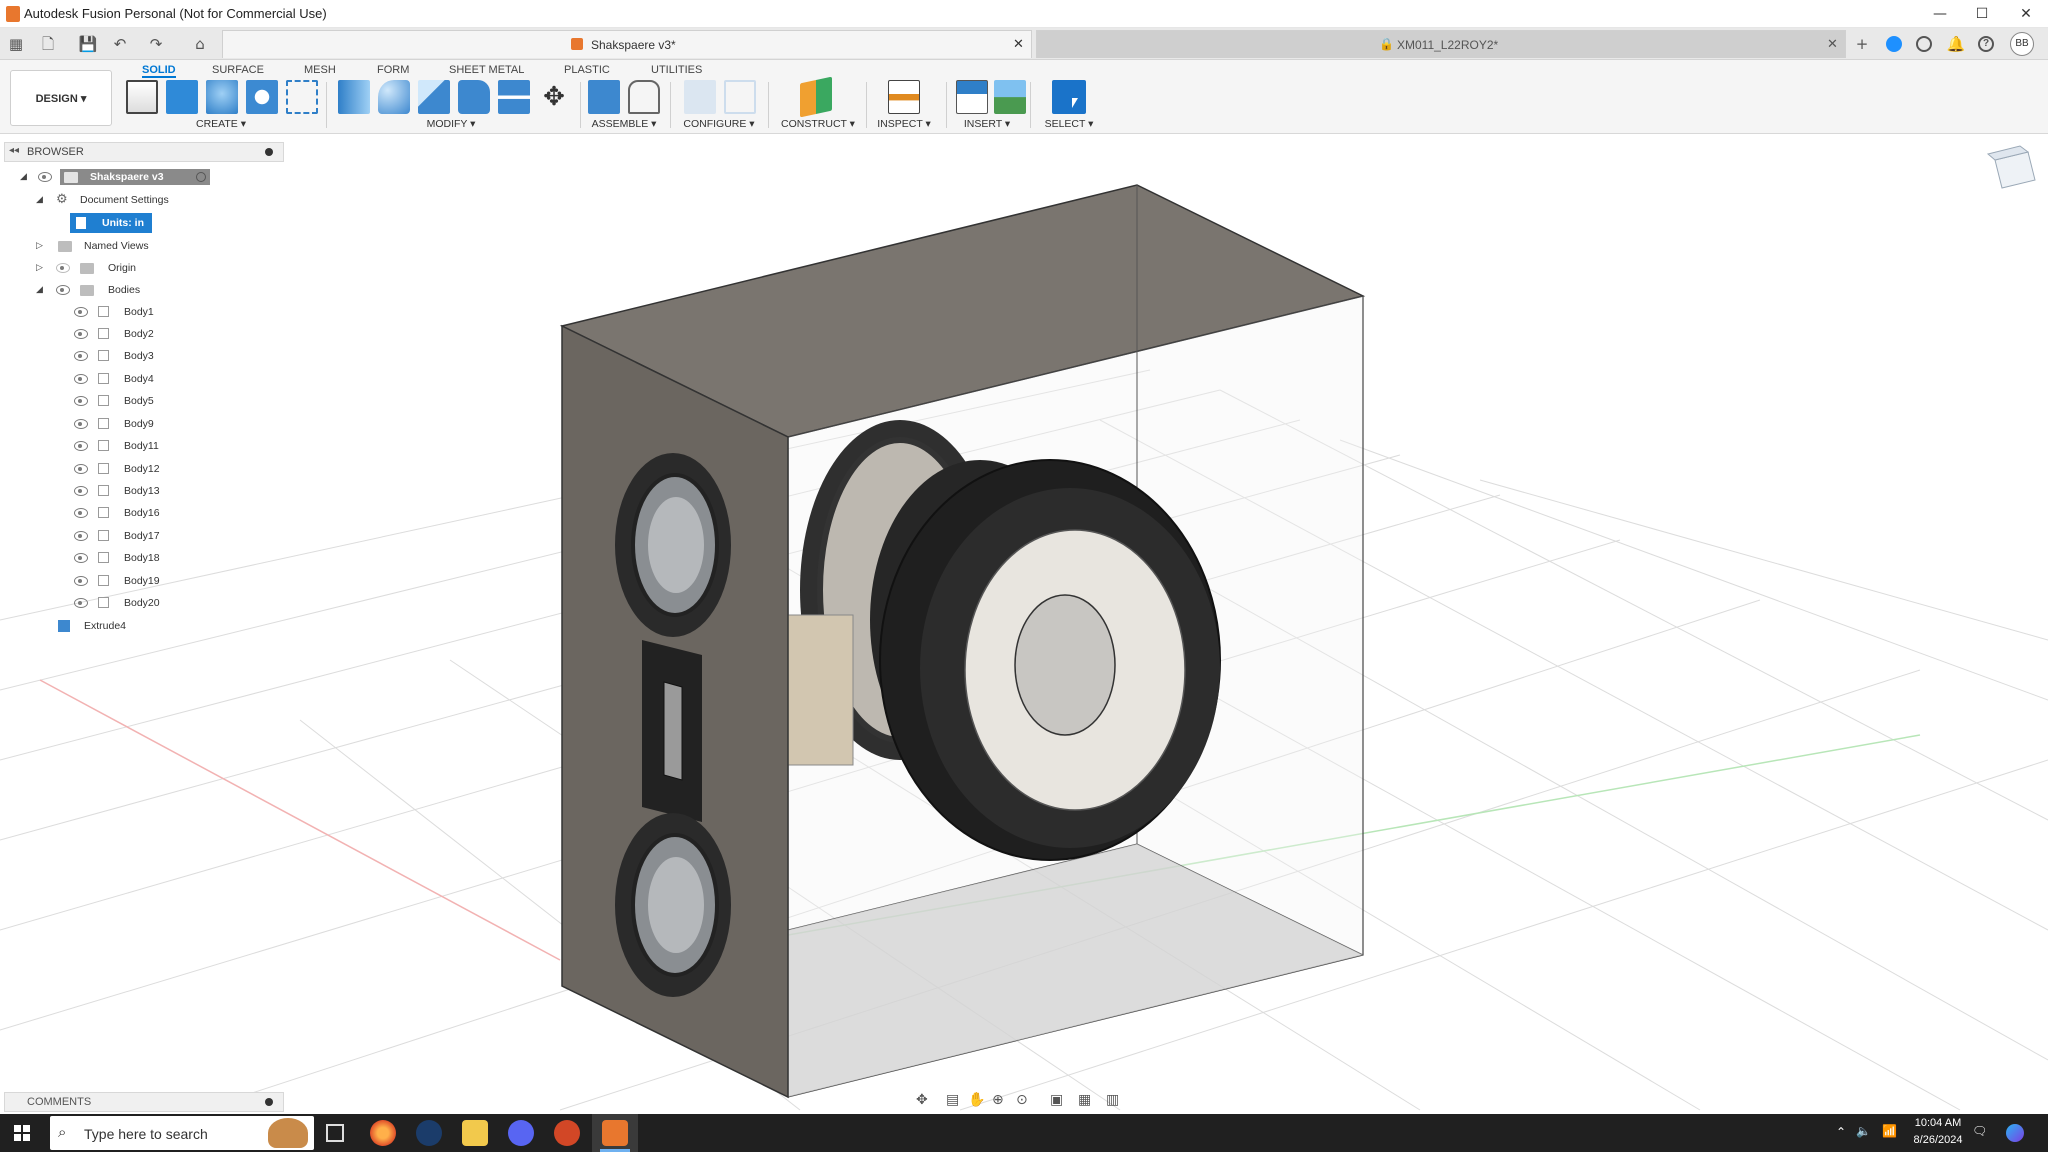 This screenshot has height=1152, width=2048. What do you see at coordinates (554, 97) in the screenshot?
I see `move-icon: ✥` at bounding box center [554, 97].